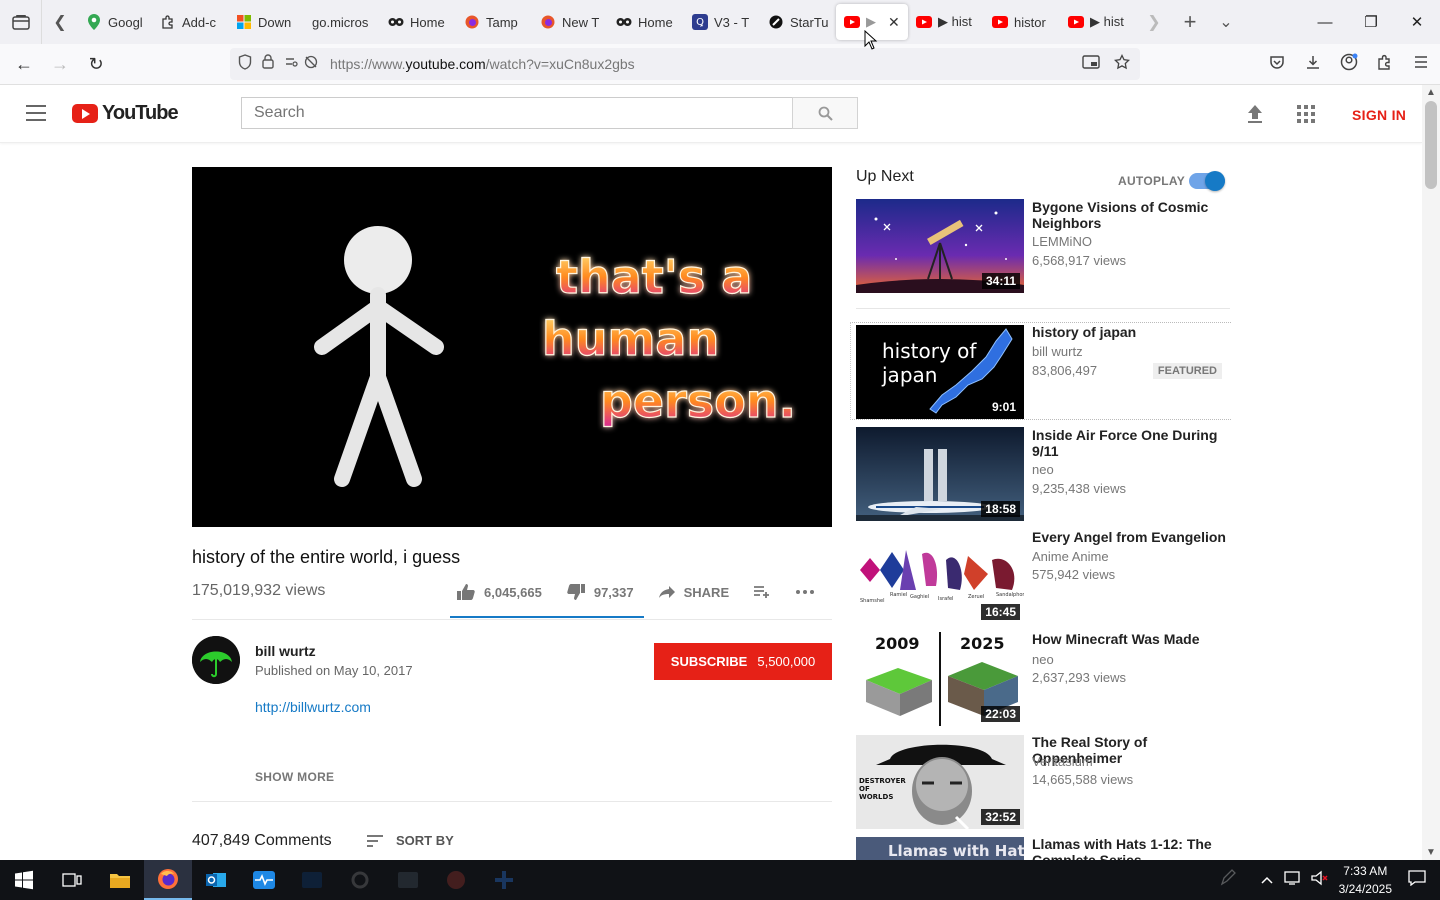  Describe the element at coordinates (940, 679) in the screenshot. I see `video-thumbnail: 2009 2025 22:03` at that location.